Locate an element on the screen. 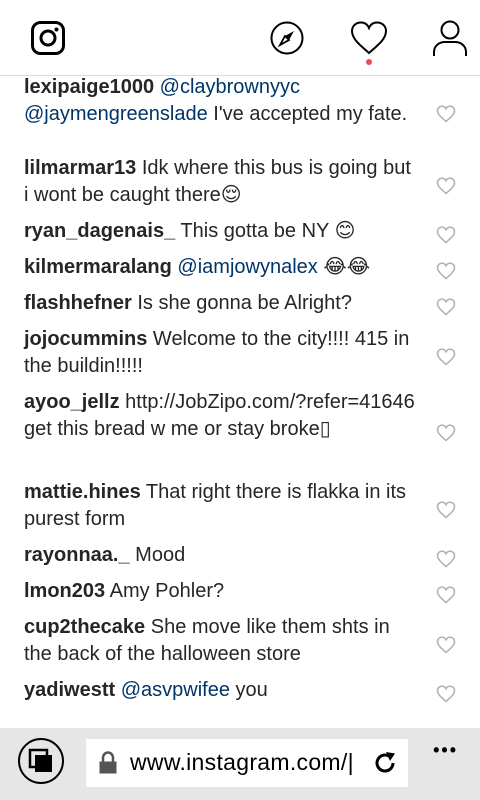  comment-username: cup2thecake is located at coordinates (84, 627).